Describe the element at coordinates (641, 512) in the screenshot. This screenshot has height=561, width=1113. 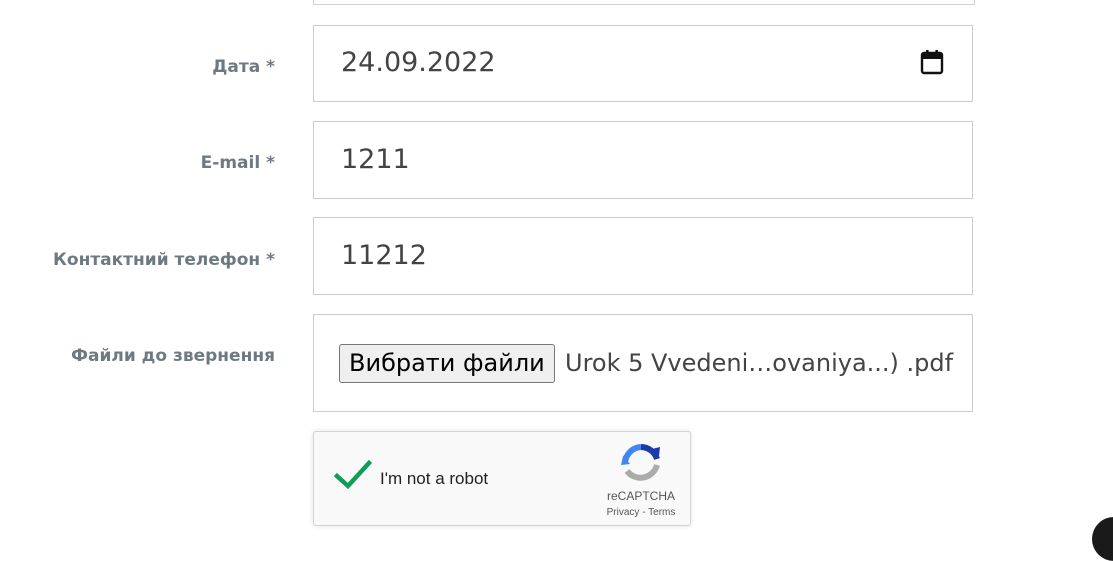
I see `recaptcha-links: Privacy - Terms` at that location.